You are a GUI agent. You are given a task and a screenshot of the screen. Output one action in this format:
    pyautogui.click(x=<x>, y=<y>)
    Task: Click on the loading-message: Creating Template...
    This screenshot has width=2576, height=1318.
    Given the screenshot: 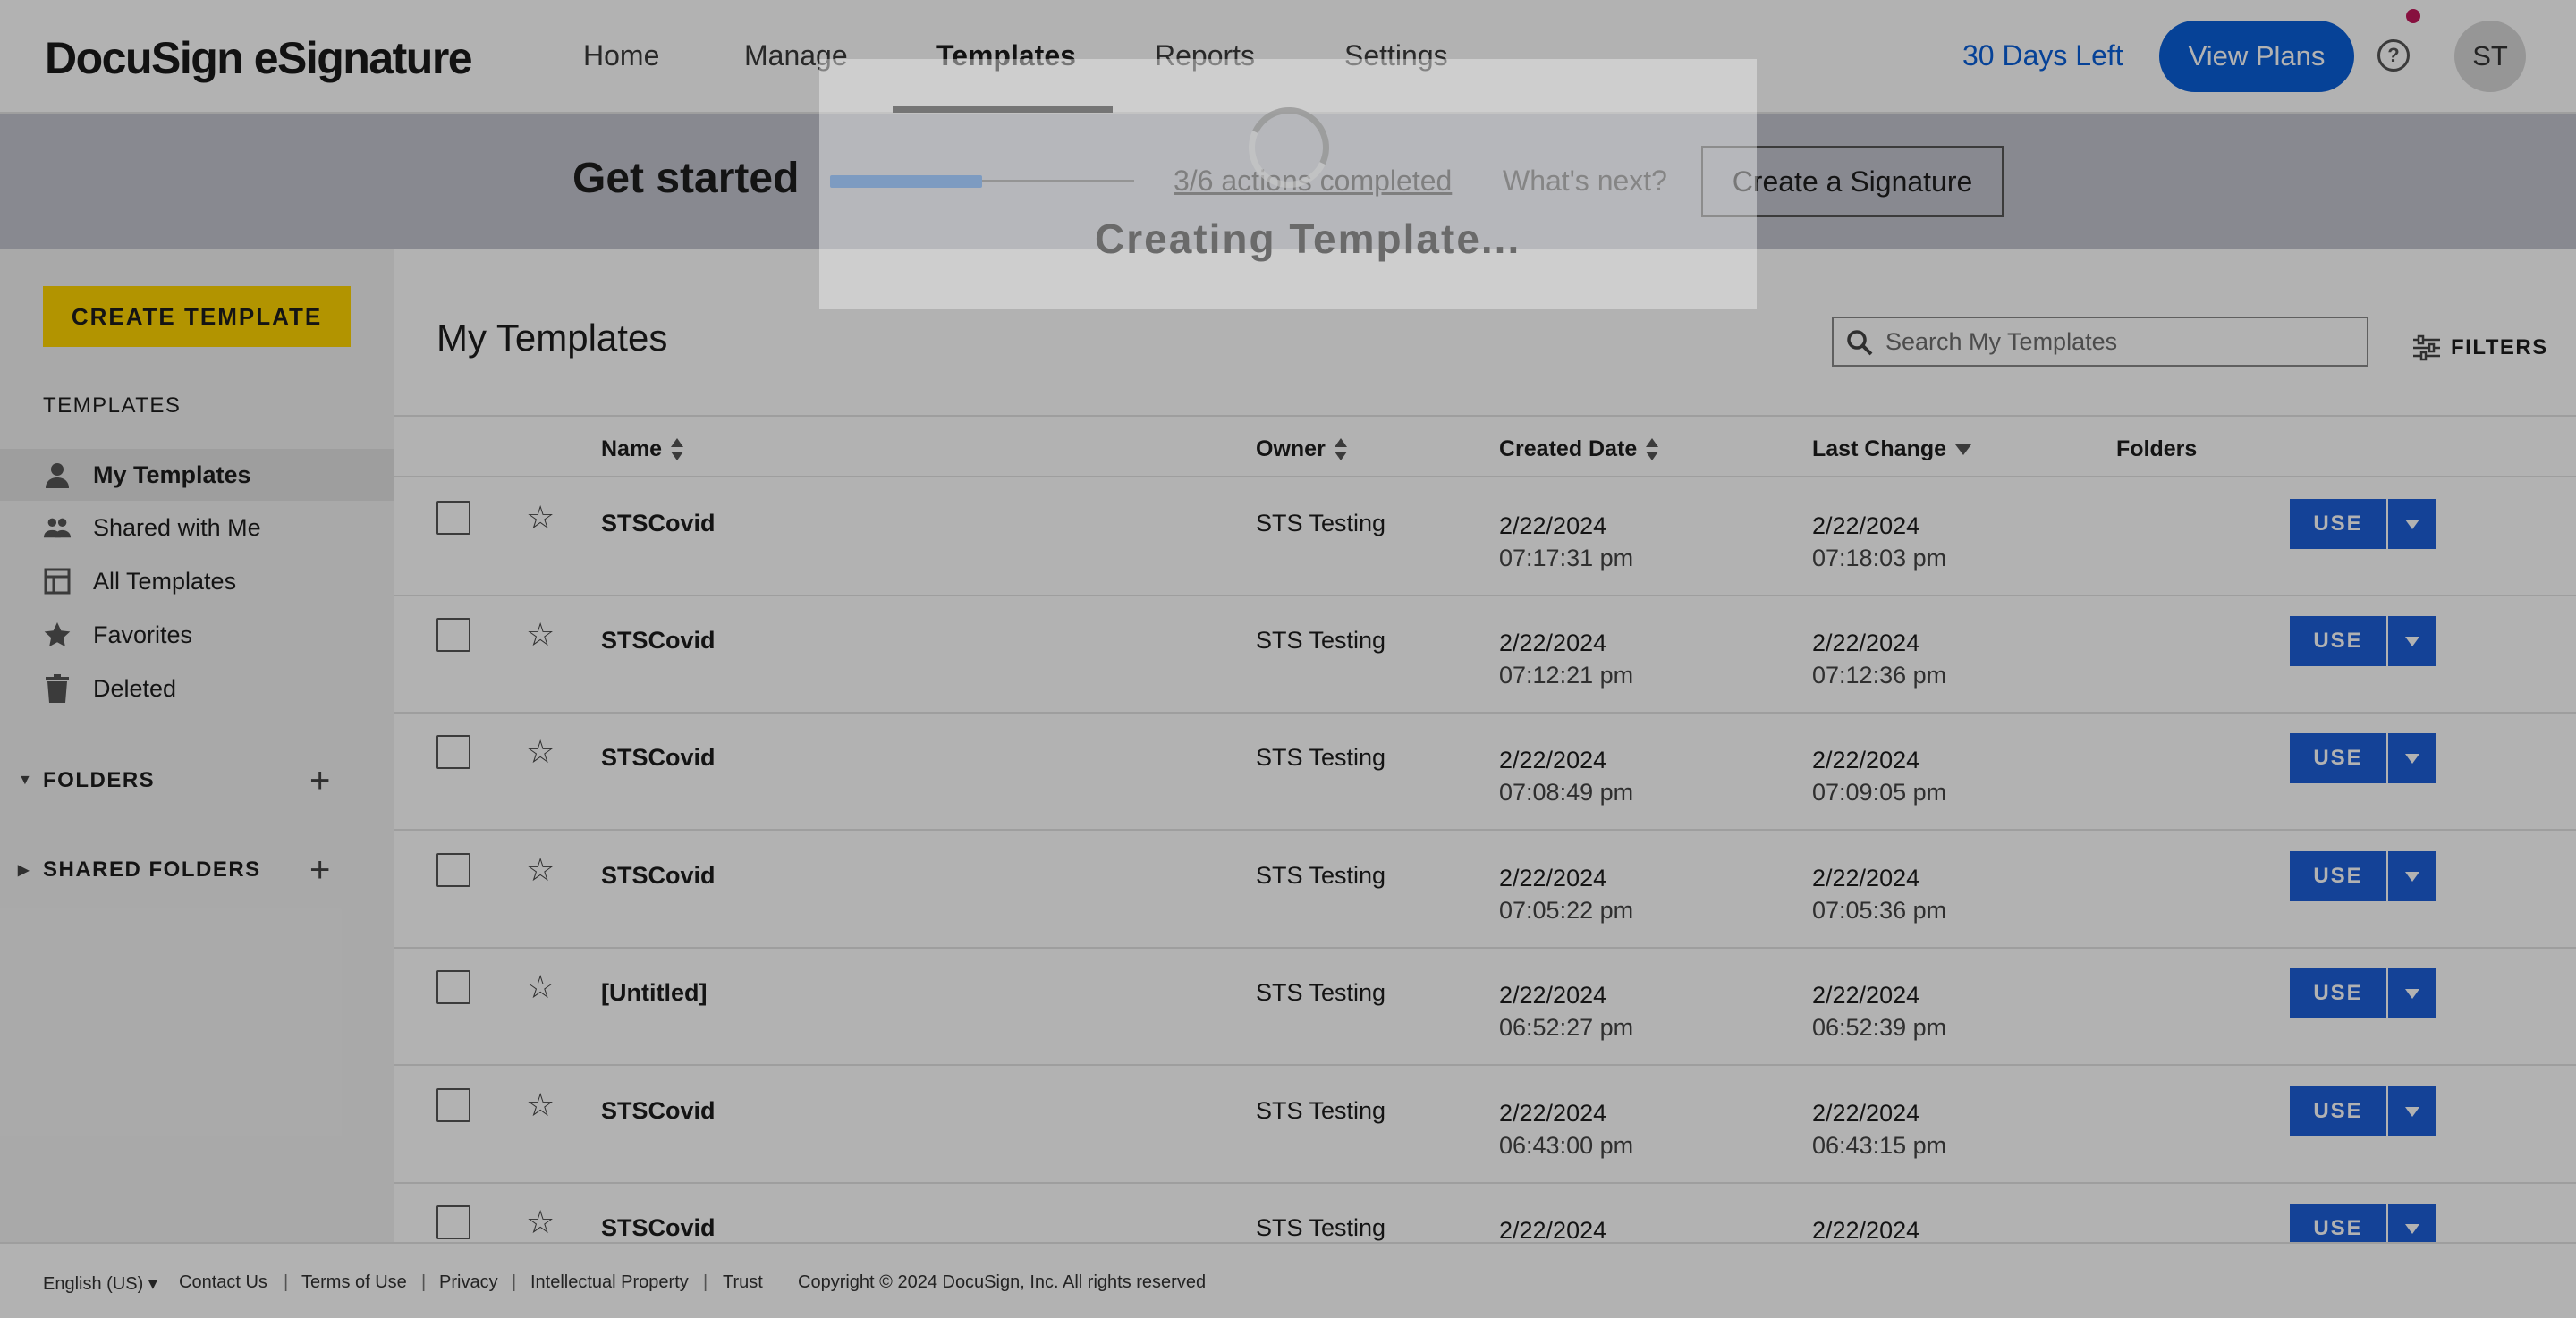 What is the action you would take?
    pyautogui.click(x=1308, y=239)
    